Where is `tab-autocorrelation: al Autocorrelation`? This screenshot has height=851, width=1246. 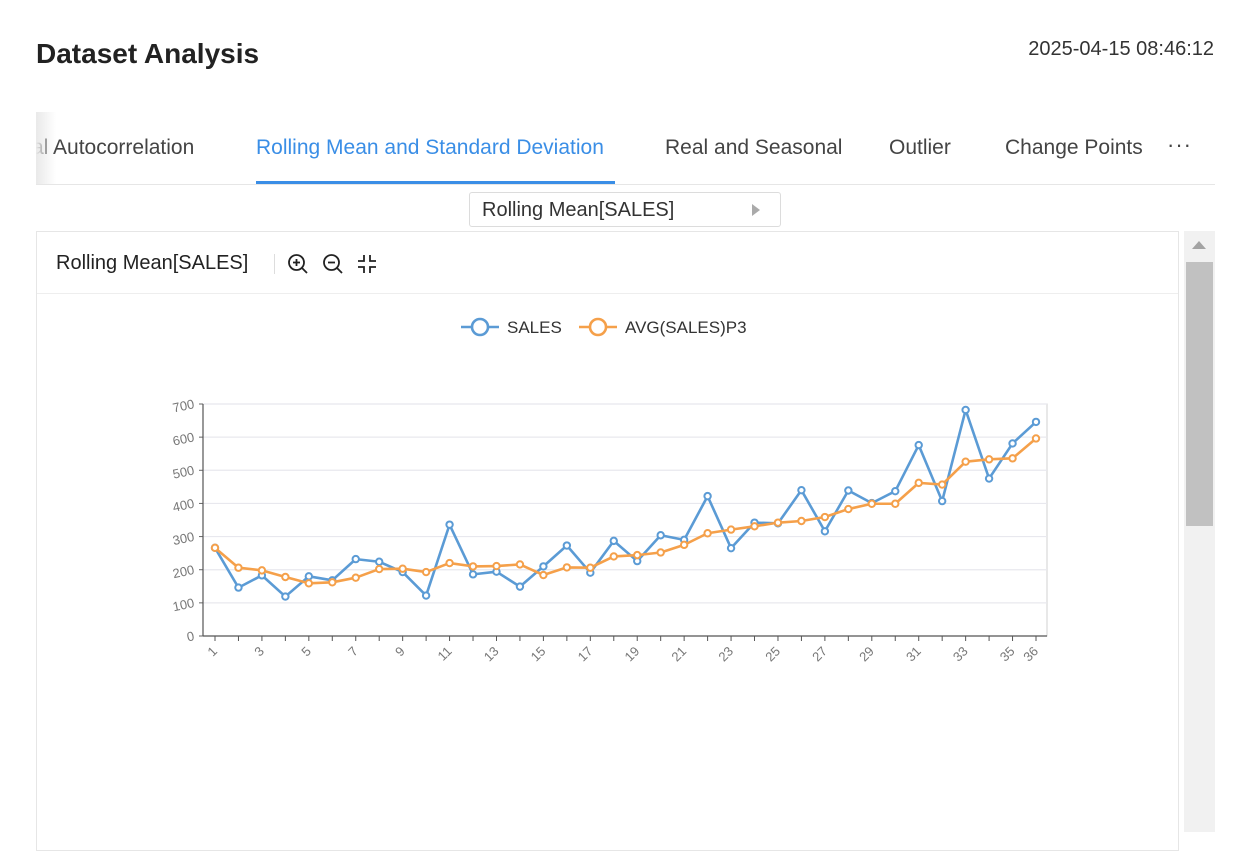 tab-autocorrelation: al Autocorrelation is located at coordinates (115, 148).